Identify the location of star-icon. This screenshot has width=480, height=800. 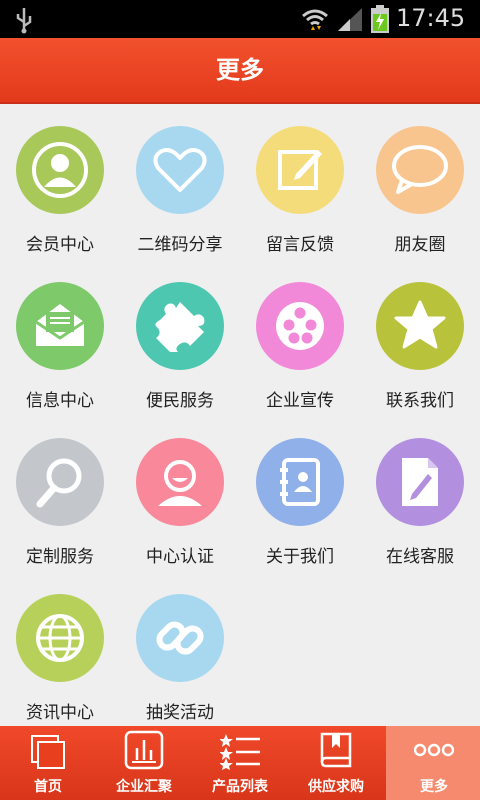
(420, 326).